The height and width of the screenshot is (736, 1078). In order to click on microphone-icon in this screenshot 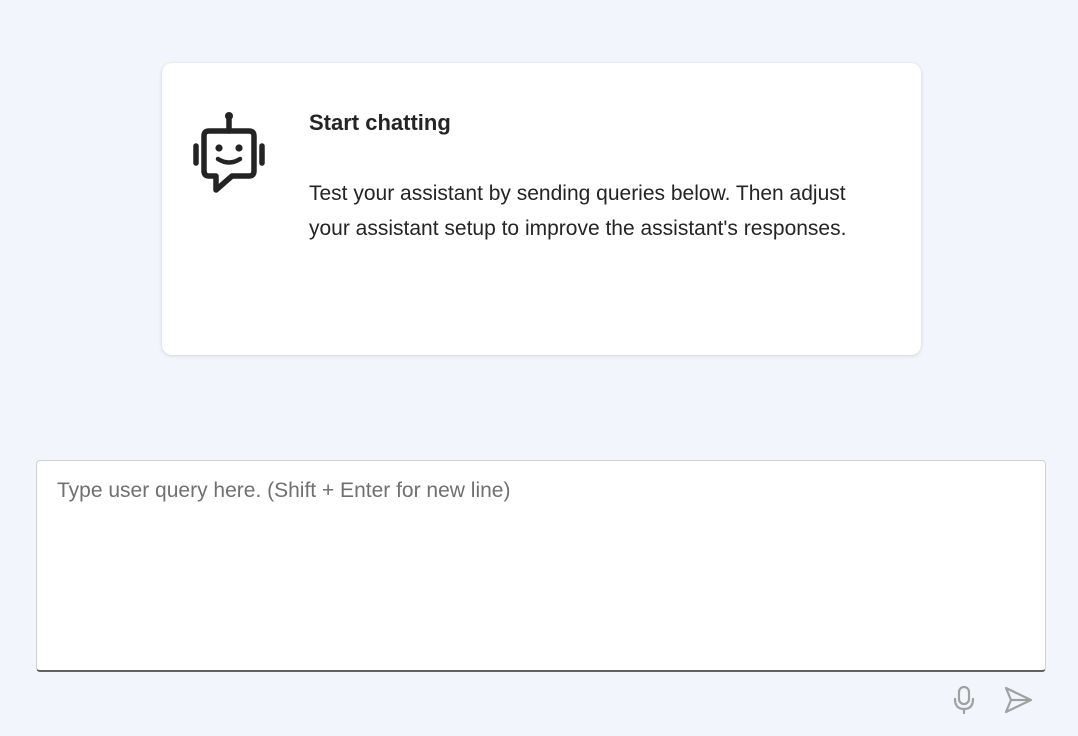, I will do `click(964, 700)`.